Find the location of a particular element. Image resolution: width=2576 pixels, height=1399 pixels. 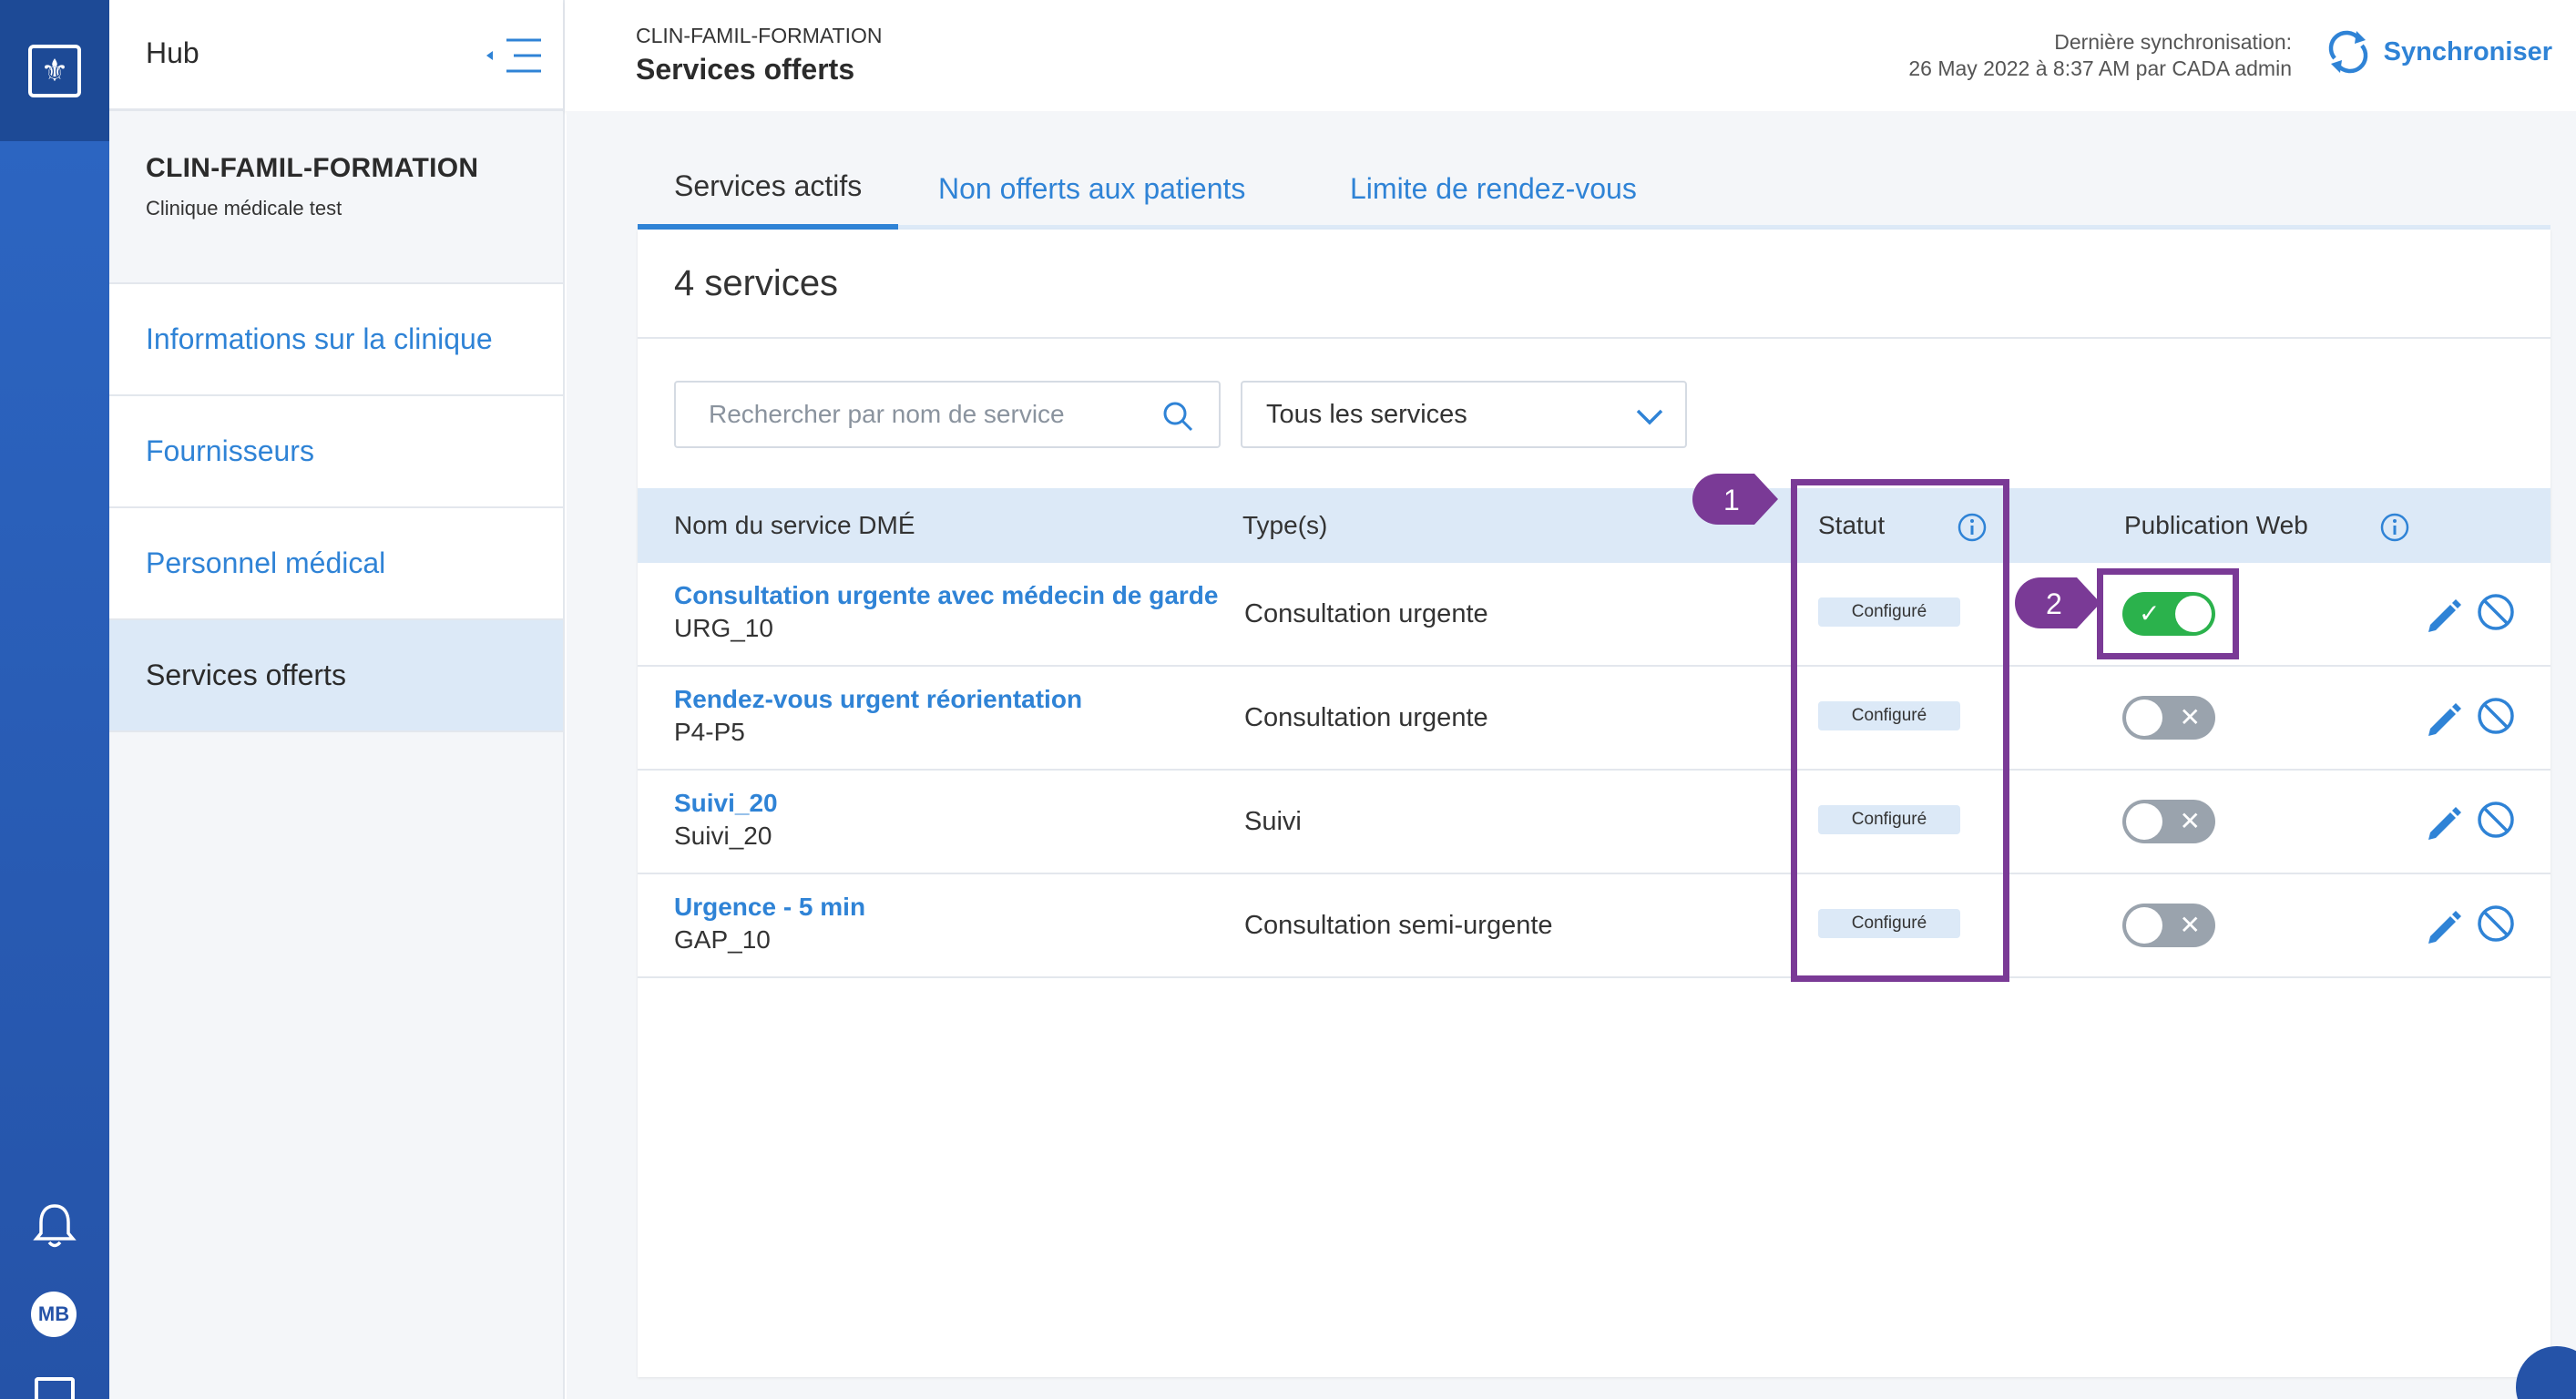

hub-label: Hub is located at coordinates (172, 52).